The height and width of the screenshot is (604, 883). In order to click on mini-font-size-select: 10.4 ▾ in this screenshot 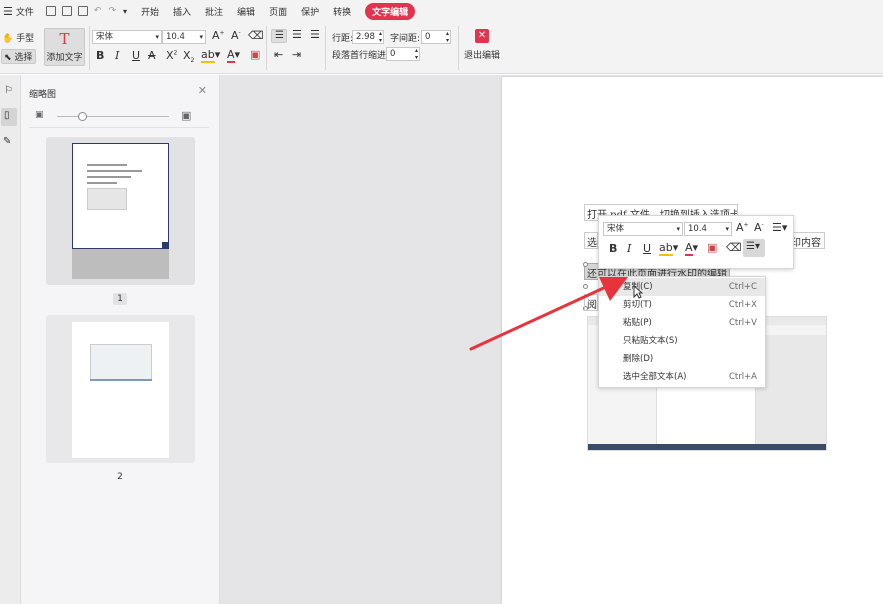, I will do `click(708, 229)`.